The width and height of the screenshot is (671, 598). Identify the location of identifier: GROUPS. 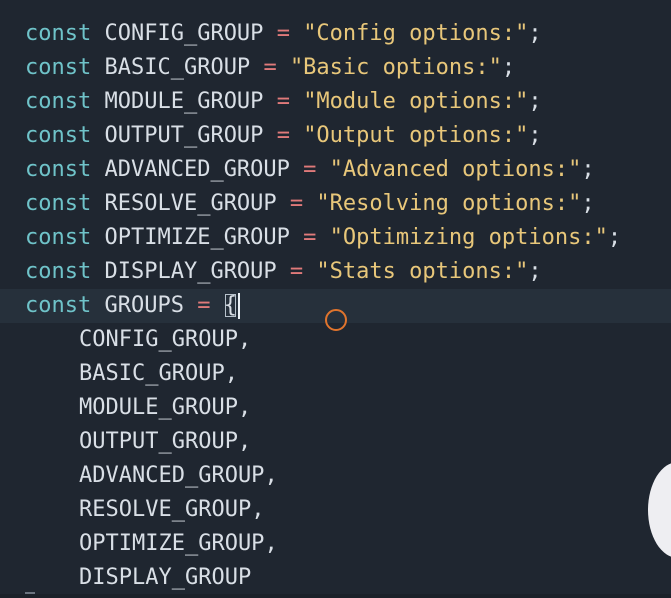
(144, 305).